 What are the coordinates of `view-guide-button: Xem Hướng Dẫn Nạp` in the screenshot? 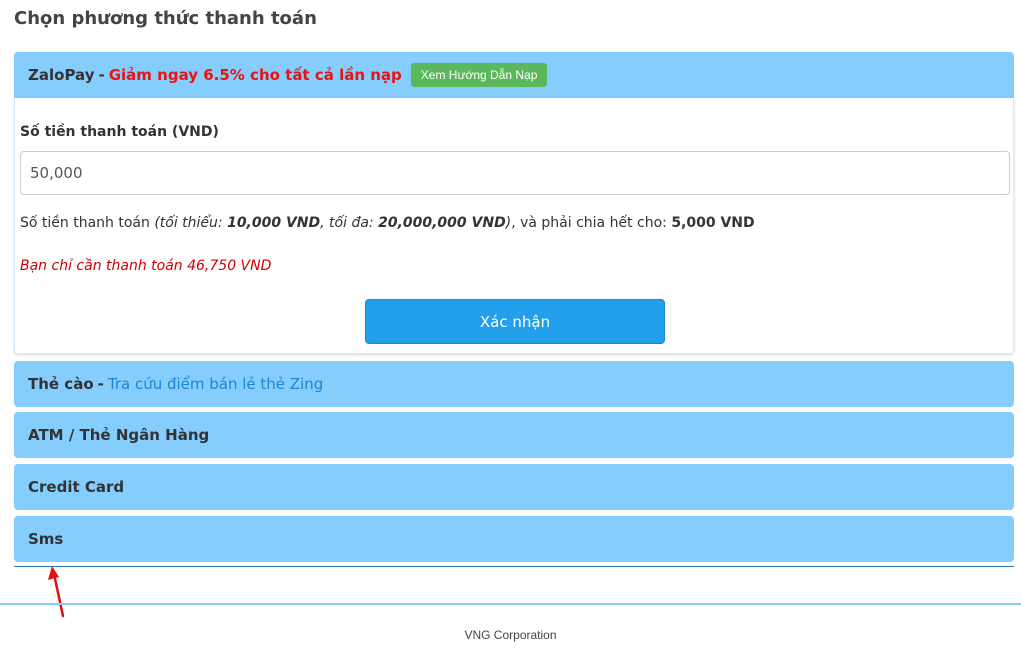 It's located at (479, 75).